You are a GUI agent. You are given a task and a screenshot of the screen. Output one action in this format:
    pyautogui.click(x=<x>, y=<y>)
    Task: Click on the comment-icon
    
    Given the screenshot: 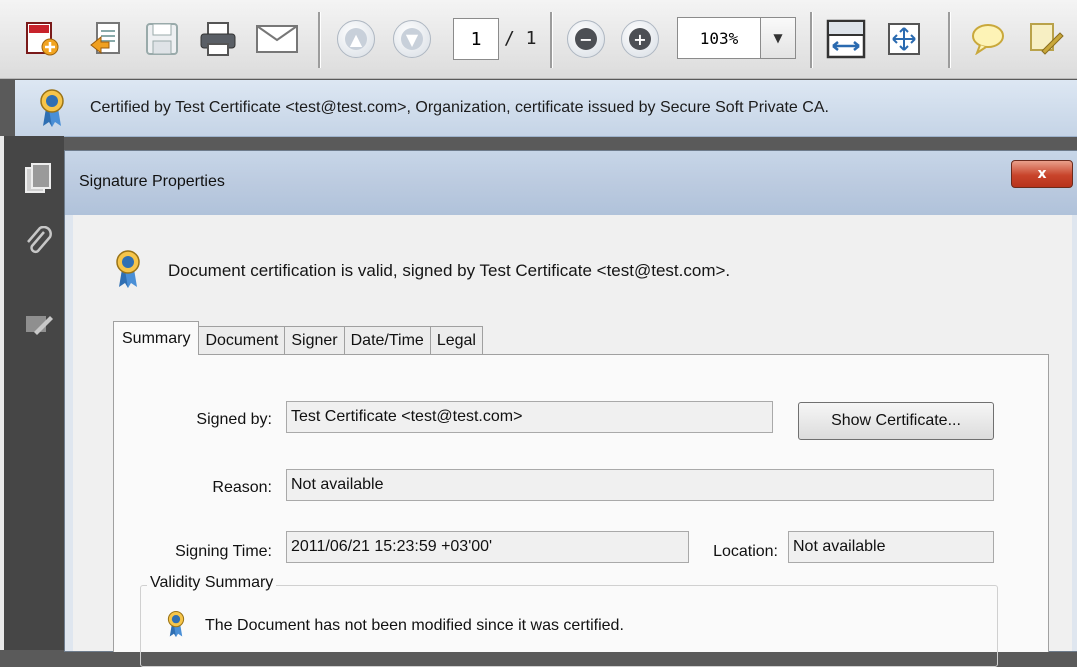 What is the action you would take?
    pyautogui.click(x=988, y=39)
    